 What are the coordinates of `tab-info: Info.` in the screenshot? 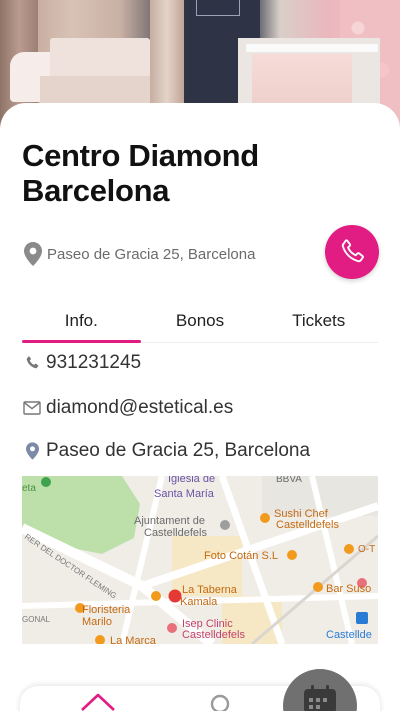 It's located at (81, 321).